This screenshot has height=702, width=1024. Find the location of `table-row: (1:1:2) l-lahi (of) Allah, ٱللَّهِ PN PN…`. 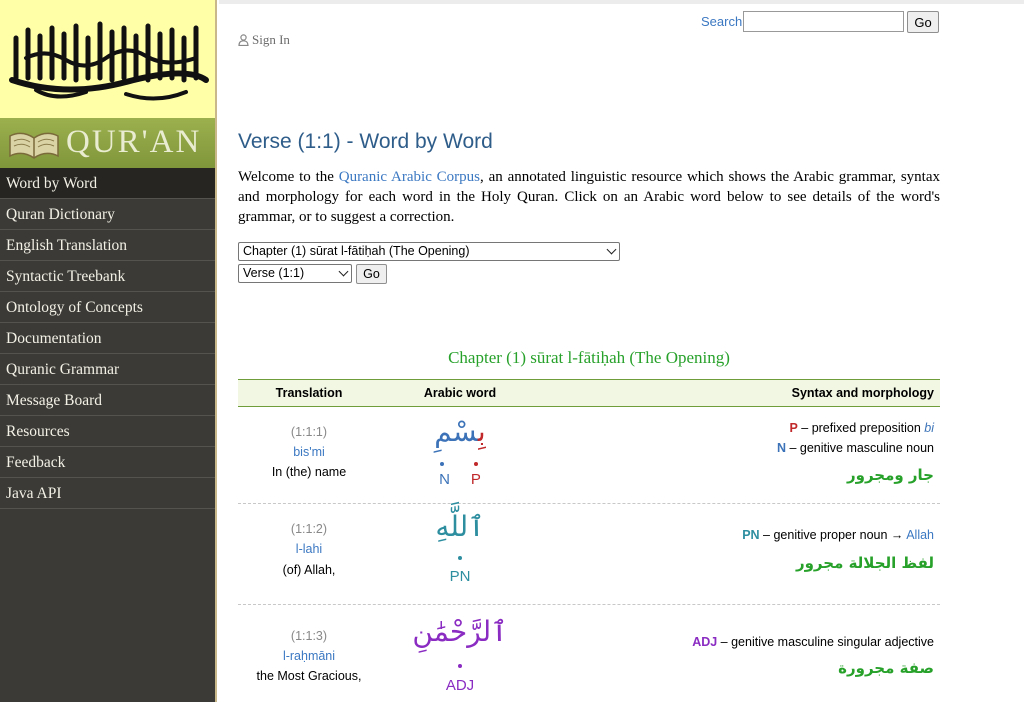

table-row: (1:1:2) l-lahi (of) Allah, ٱللَّهِ PN PN… is located at coordinates (589, 554).